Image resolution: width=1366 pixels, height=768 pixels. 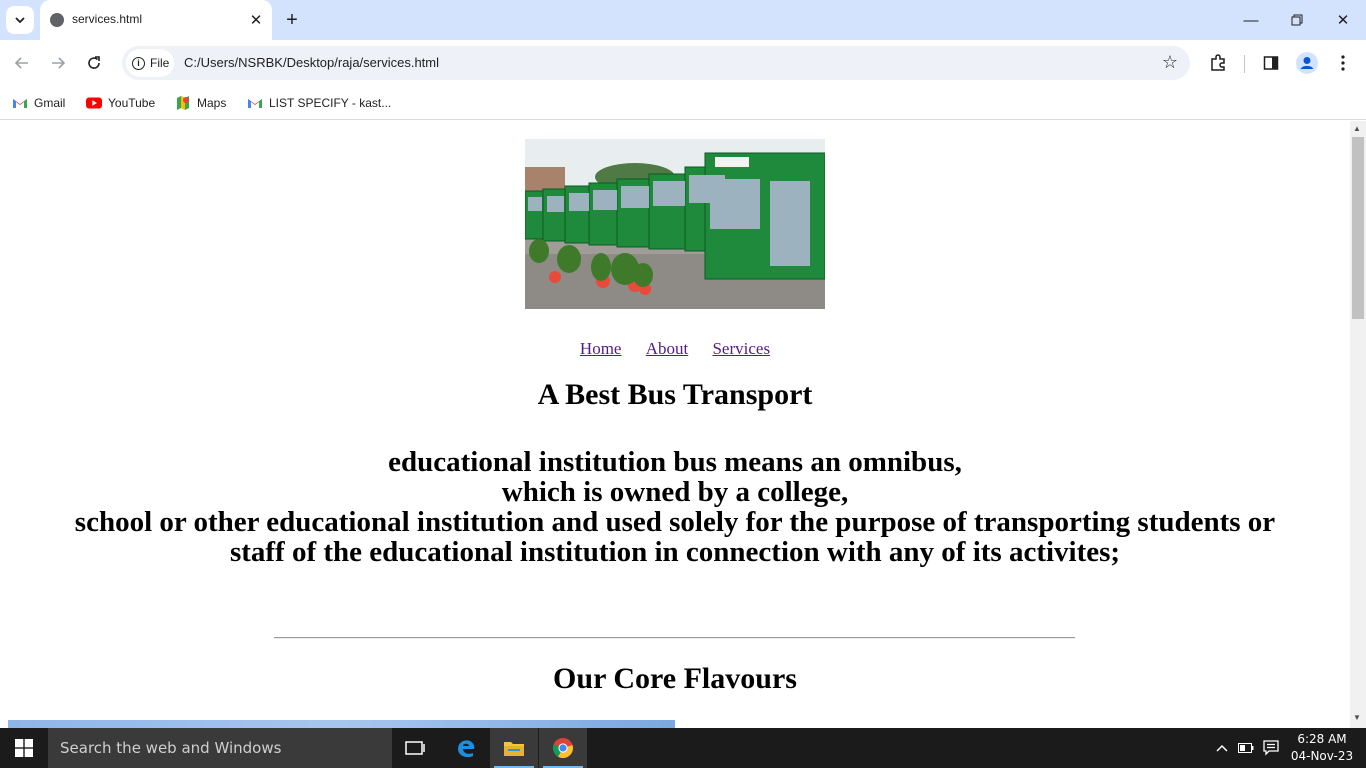 What do you see at coordinates (160, 63) in the screenshot?
I see `site-info-label: File` at bounding box center [160, 63].